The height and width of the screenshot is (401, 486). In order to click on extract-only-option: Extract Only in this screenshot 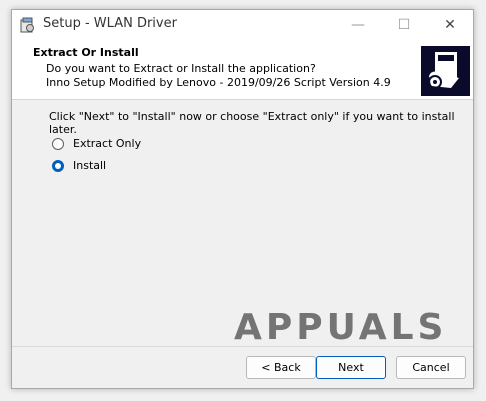, I will do `click(96, 143)`.